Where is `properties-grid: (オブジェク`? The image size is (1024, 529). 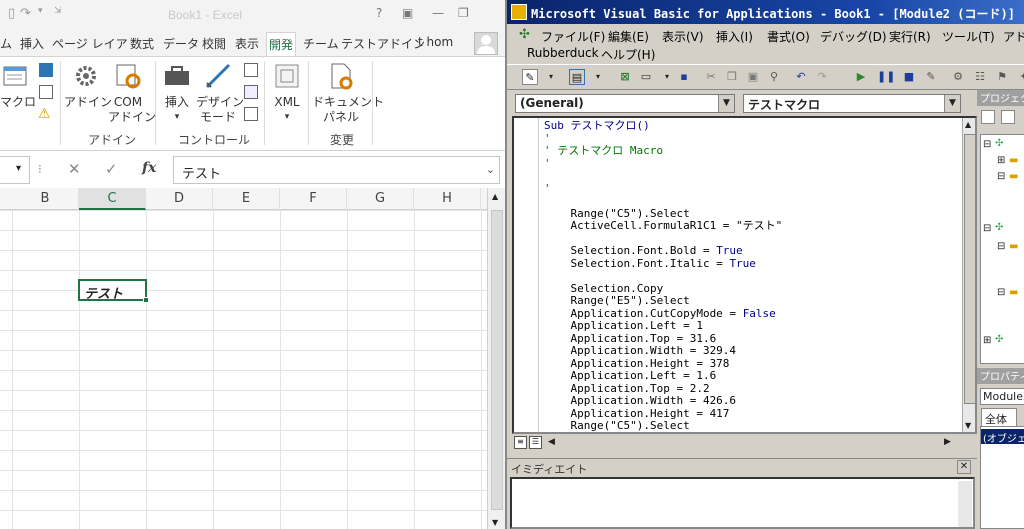 properties-grid: (オブジェク is located at coordinates (1002, 477).